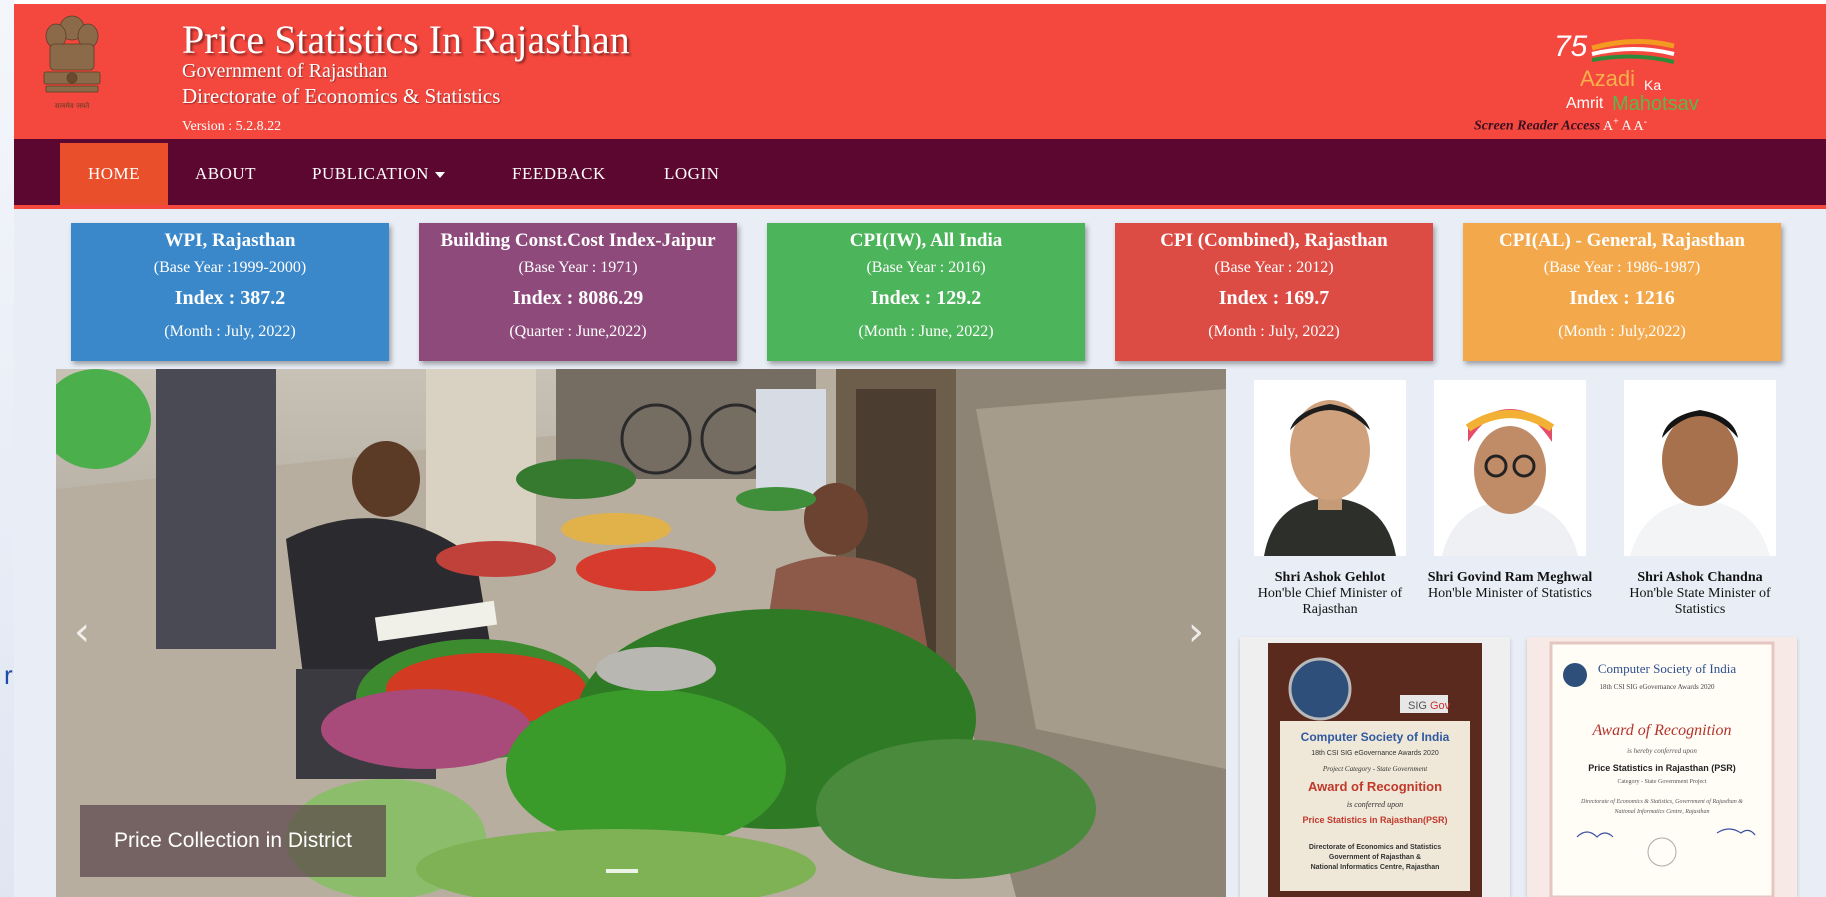 This screenshot has width=1826, height=897. I want to click on leader-name: Shri Govind Ram Meghwal, so click(1510, 577).